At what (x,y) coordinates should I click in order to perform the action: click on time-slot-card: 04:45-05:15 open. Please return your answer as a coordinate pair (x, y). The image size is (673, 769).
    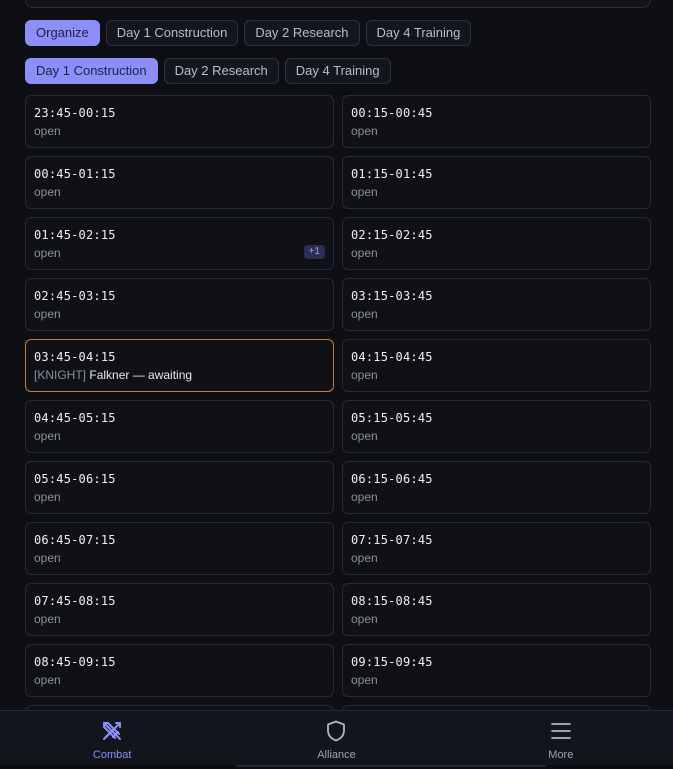
    Looking at the image, I should click on (179, 426).